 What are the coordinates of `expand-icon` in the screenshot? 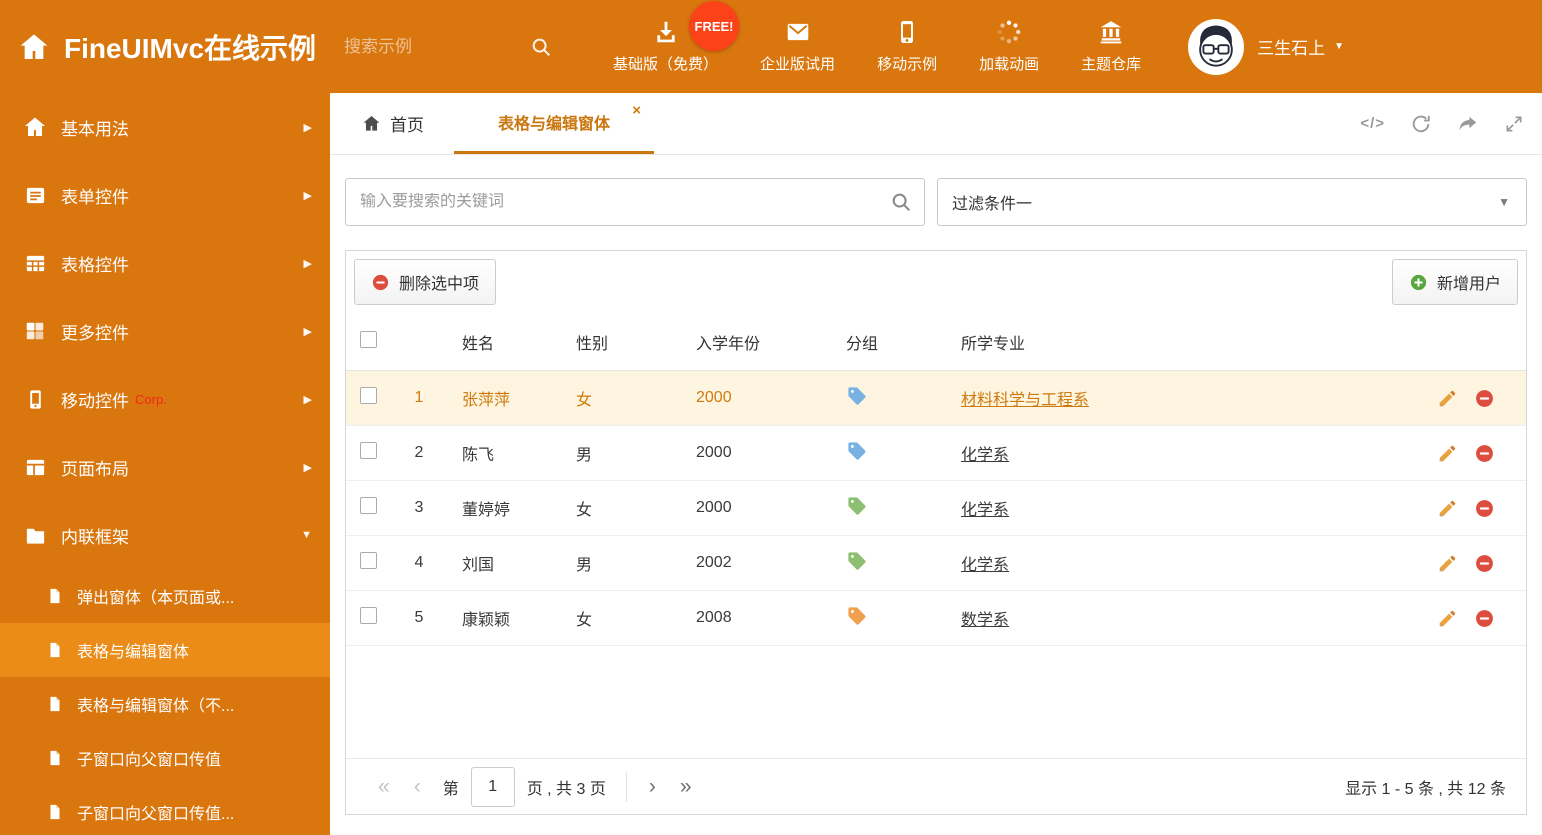 It's located at (1514, 124).